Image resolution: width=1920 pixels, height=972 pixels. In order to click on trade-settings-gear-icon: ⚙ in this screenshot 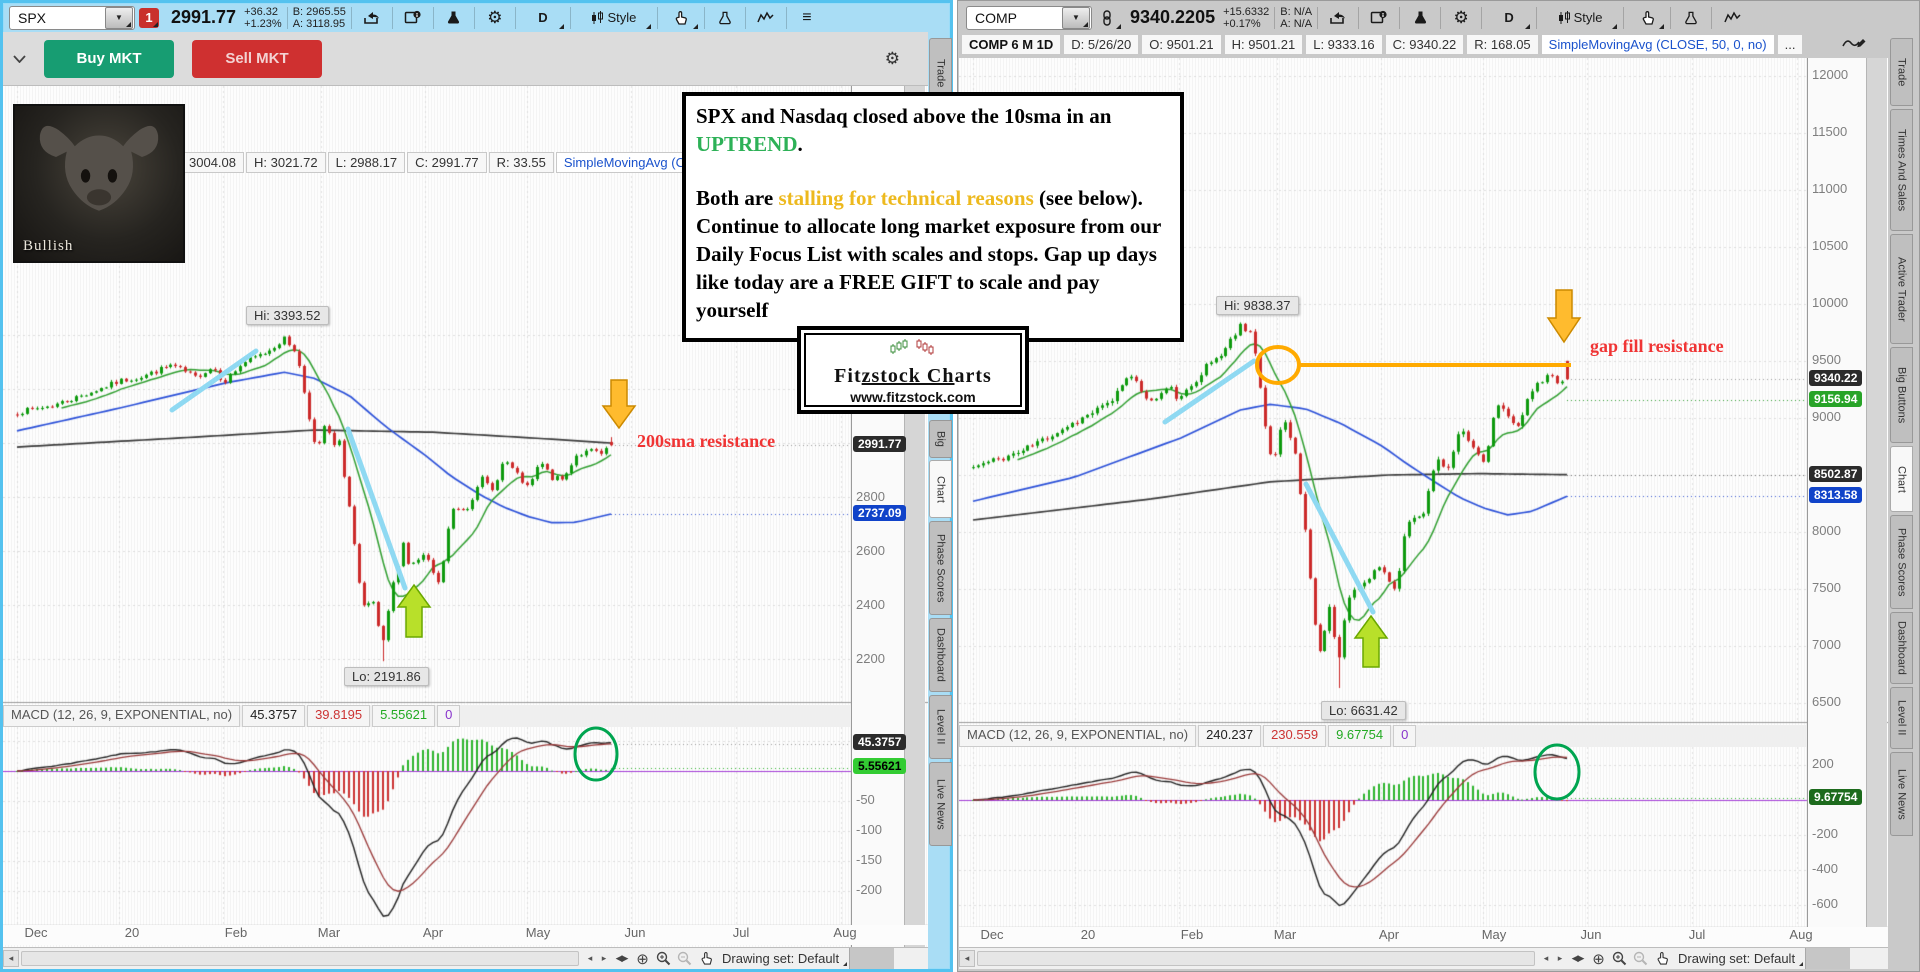, I will do `click(892, 59)`.